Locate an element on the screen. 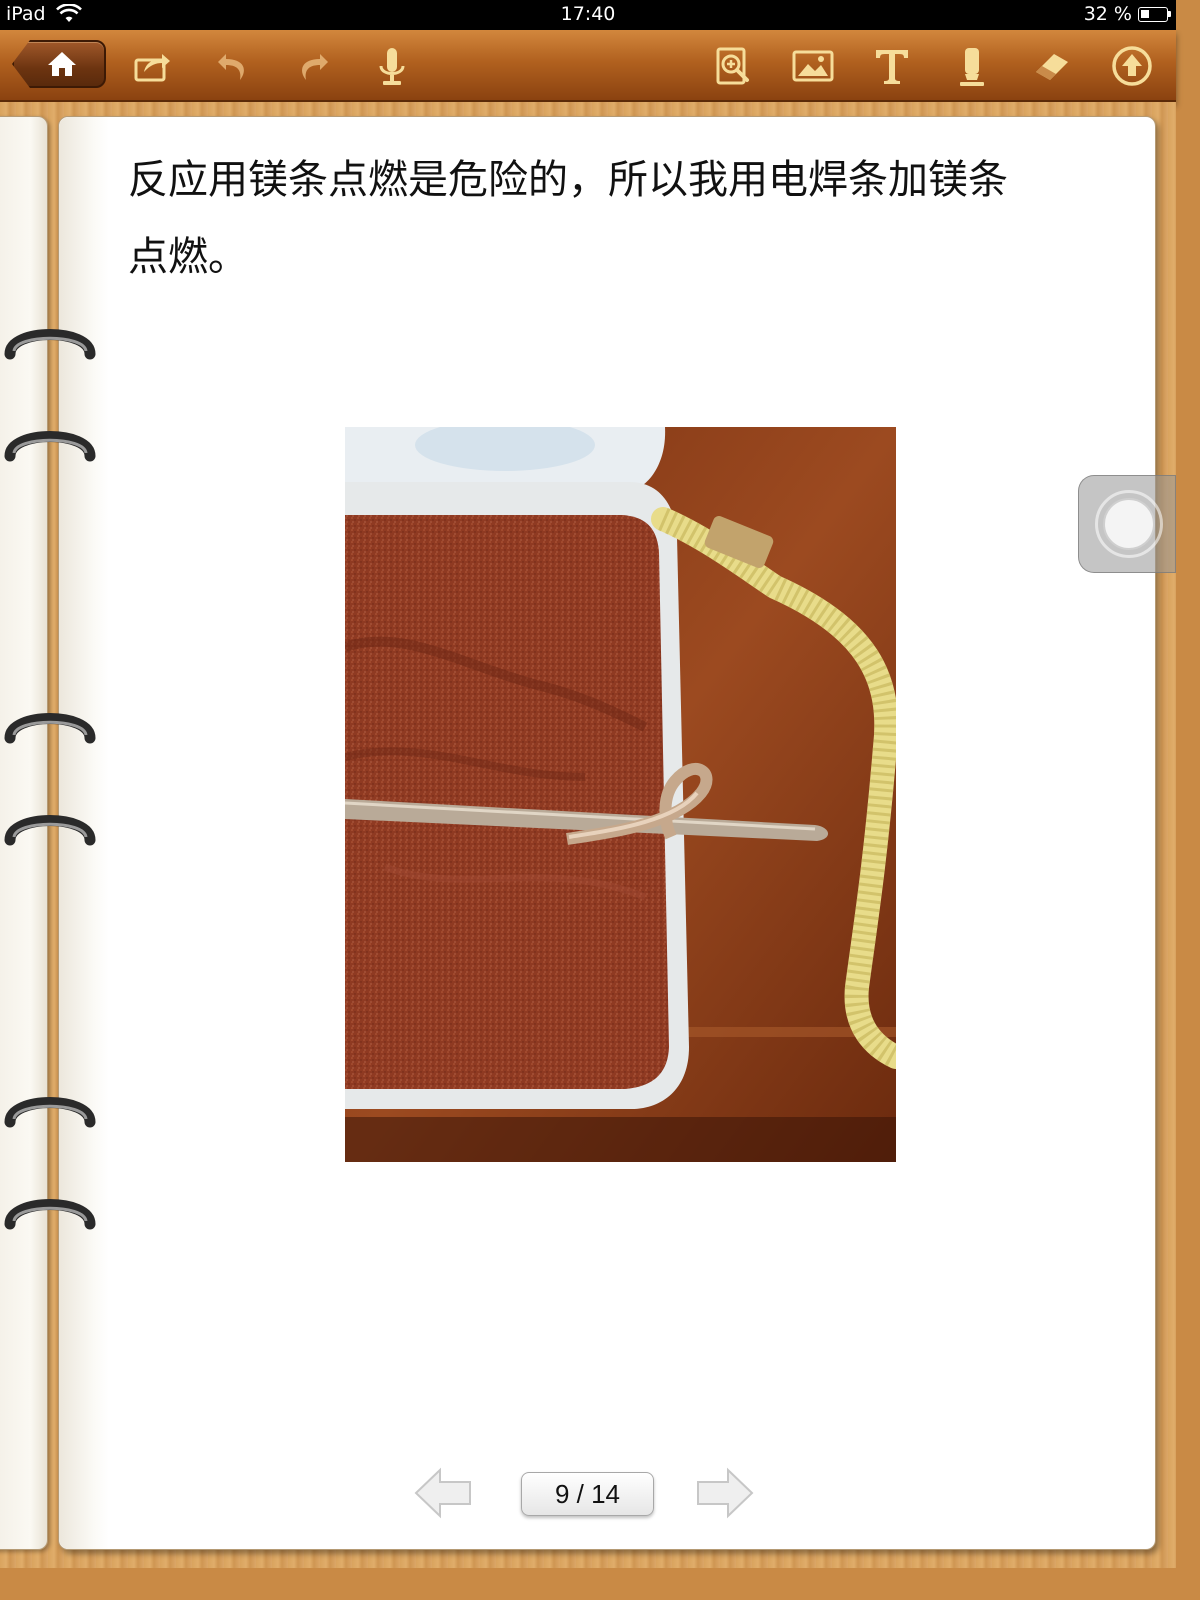  highlighter-icon is located at coordinates (972, 67).